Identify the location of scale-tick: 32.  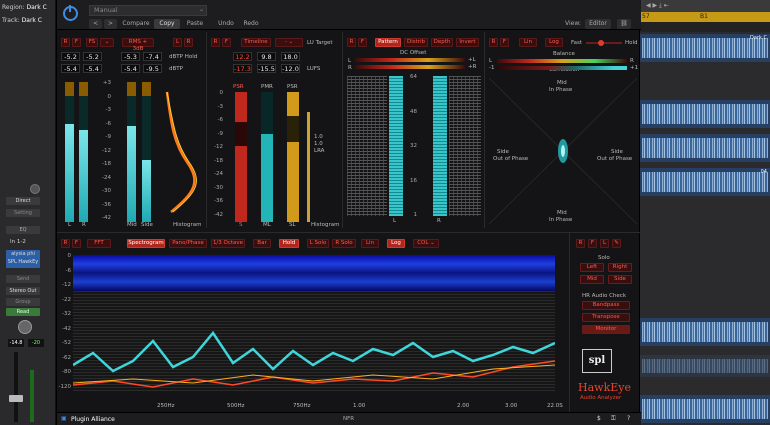
(413, 146).